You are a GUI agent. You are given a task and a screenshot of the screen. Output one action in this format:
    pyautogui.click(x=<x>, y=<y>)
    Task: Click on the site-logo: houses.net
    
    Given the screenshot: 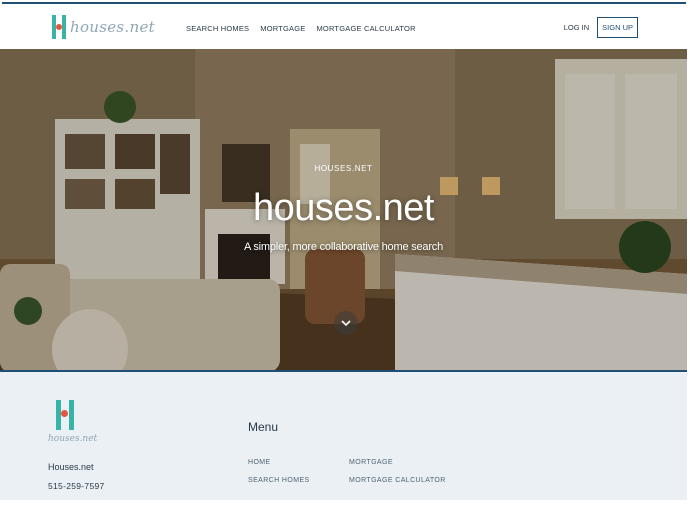 What is the action you would take?
    pyautogui.click(x=103, y=27)
    